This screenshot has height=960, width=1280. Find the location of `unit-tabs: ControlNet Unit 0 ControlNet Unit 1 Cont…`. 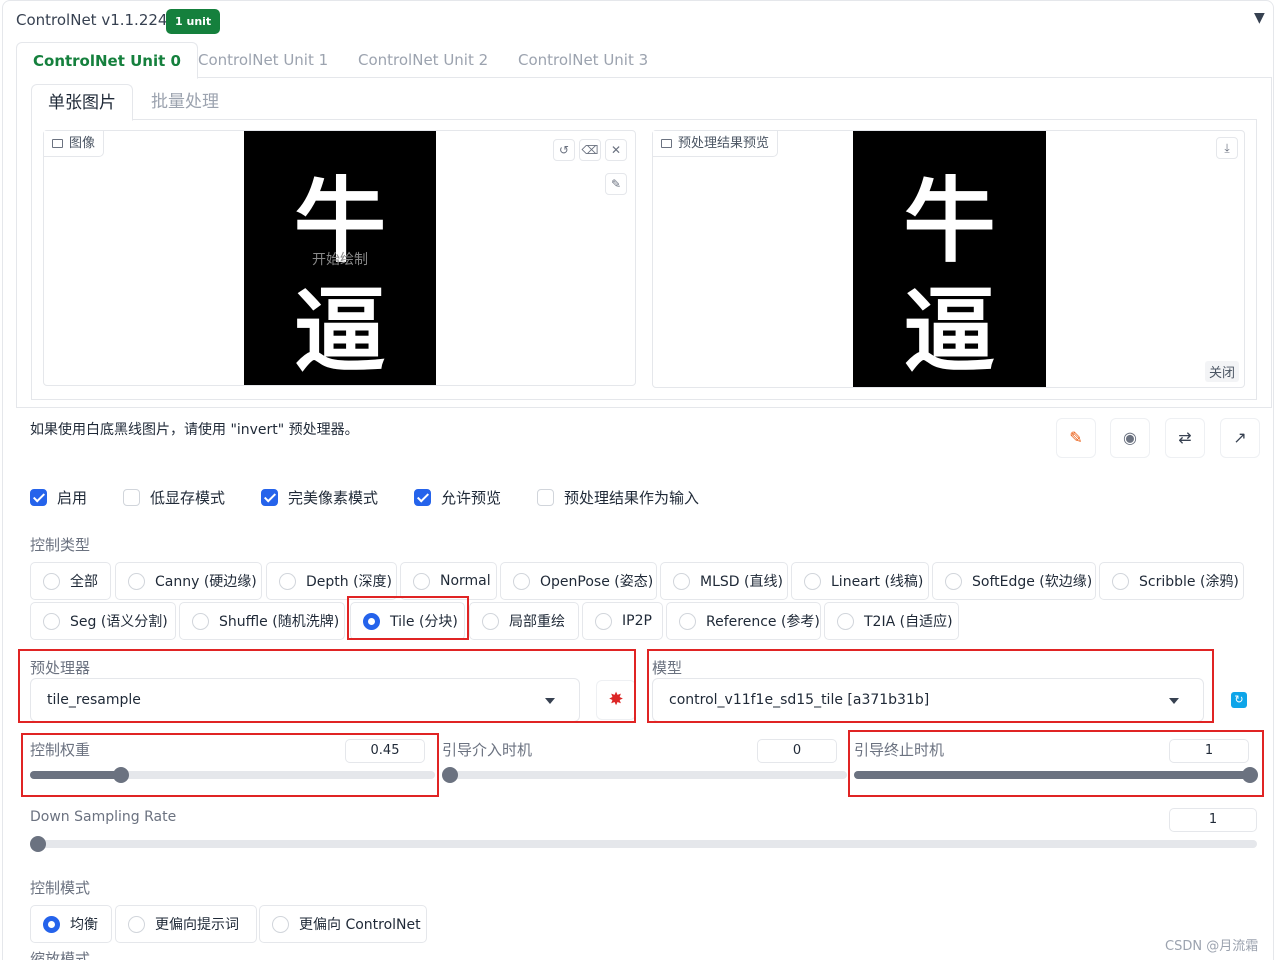

unit-tabs: ControlNet Unit 0 ControlNet Unit 1 Cont… is located at coordinates (644, 60).